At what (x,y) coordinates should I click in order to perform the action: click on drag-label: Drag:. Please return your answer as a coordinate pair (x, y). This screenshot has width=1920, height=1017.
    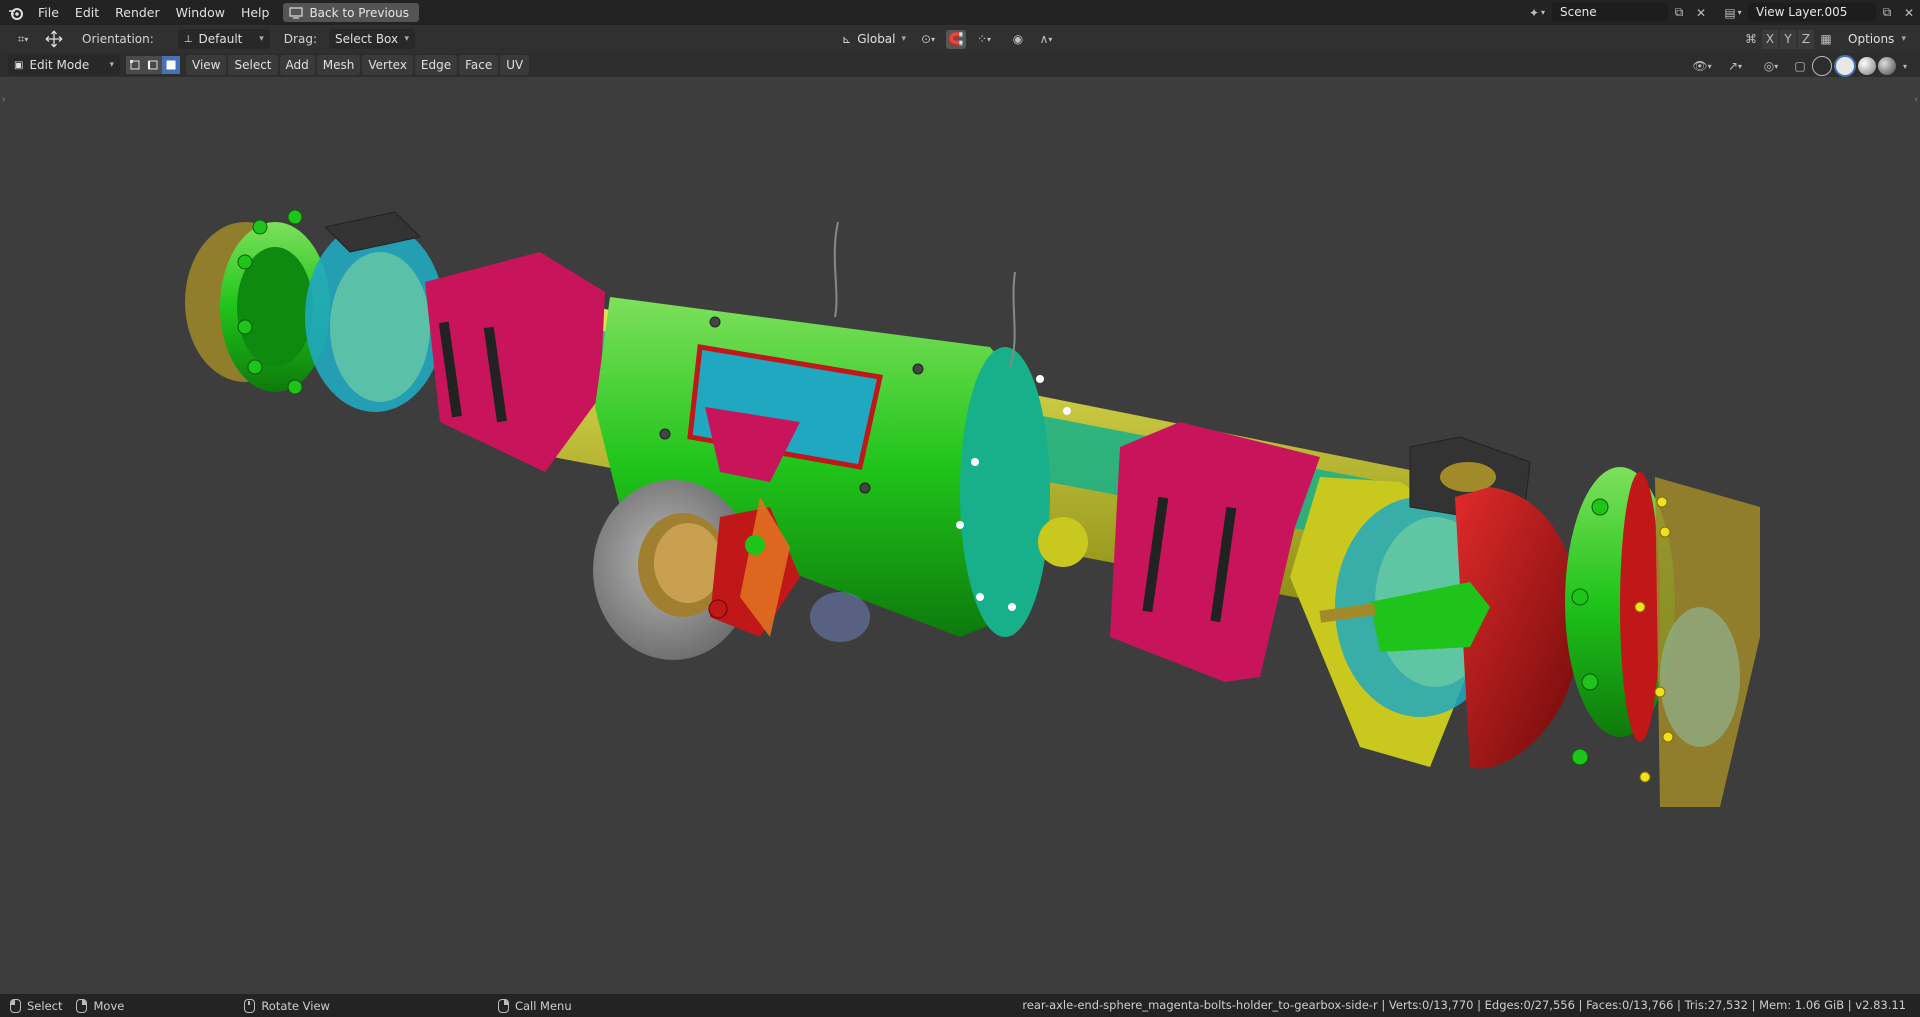
    Looking at the image, I should click on (300, 39).